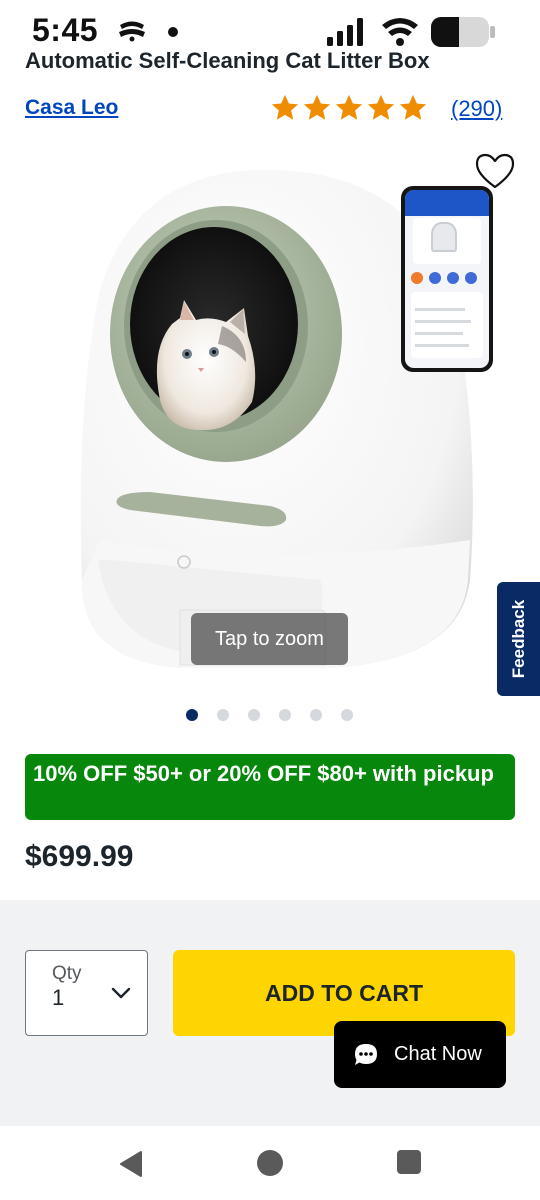 This screenshot has width=540, height=1200. Describe the element at coordinates (65, 30) in the screenshot. I see `status-time: 5:45` at that location.